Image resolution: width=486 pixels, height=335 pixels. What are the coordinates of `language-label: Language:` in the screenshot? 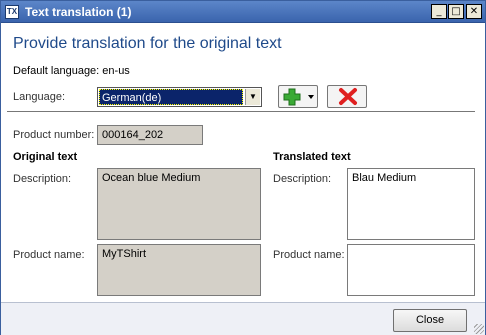 It's located at (39, 97).